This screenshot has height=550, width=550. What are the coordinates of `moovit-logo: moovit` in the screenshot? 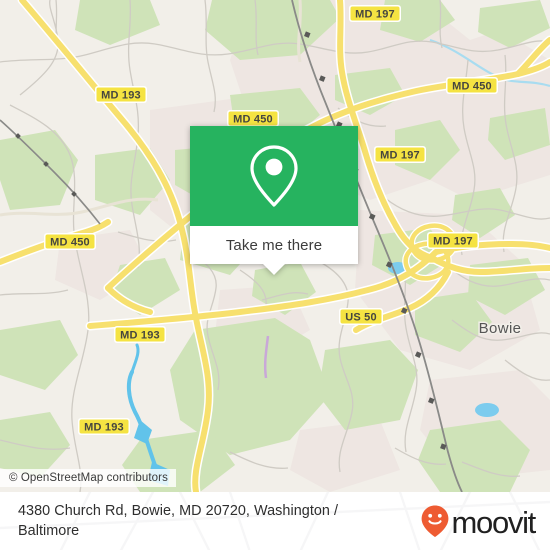 It's located at (478, 522).